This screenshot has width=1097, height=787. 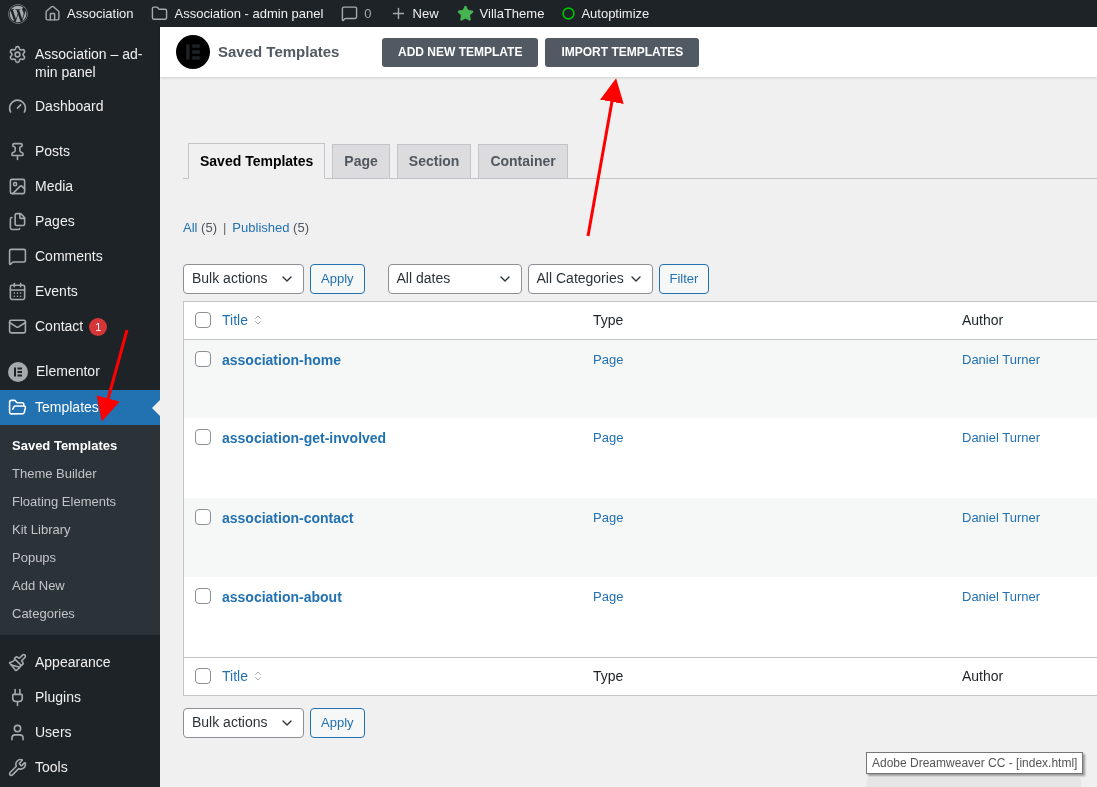 I want to click on calendar-icon, so click(x=17, y=291).